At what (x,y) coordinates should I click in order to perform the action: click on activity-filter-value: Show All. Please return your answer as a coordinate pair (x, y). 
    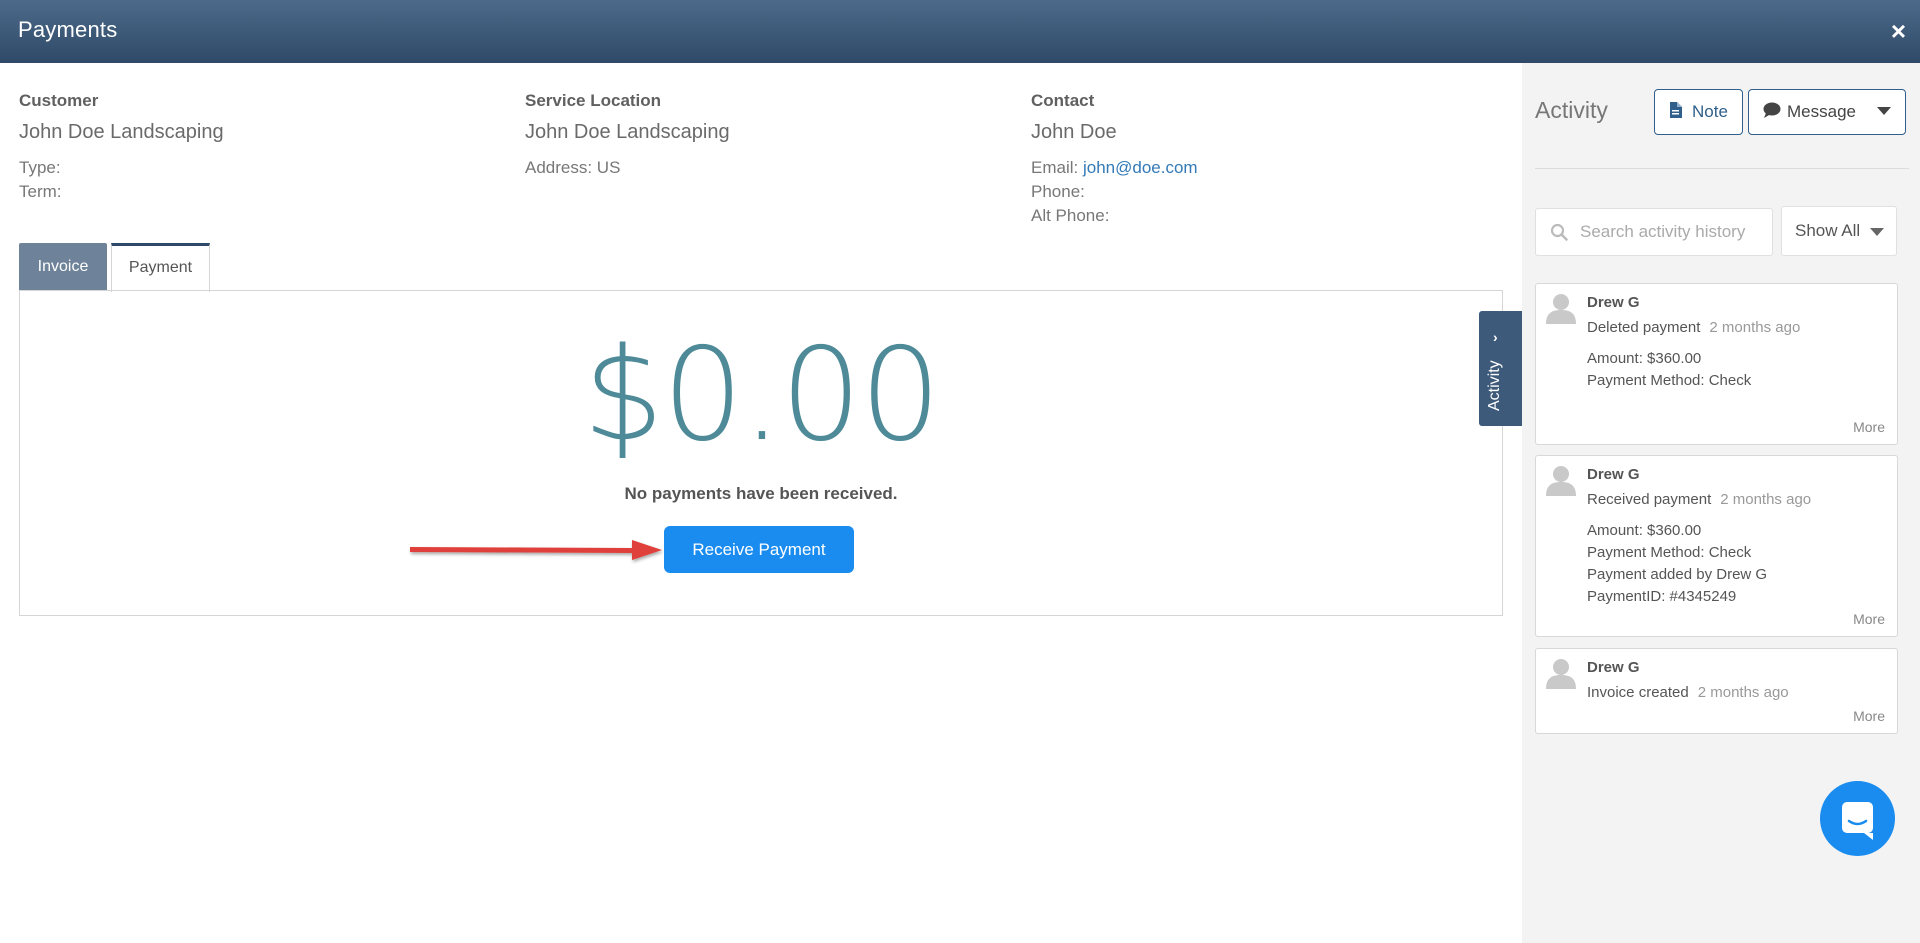
    Looking at the image, I should click on (1828, 230).